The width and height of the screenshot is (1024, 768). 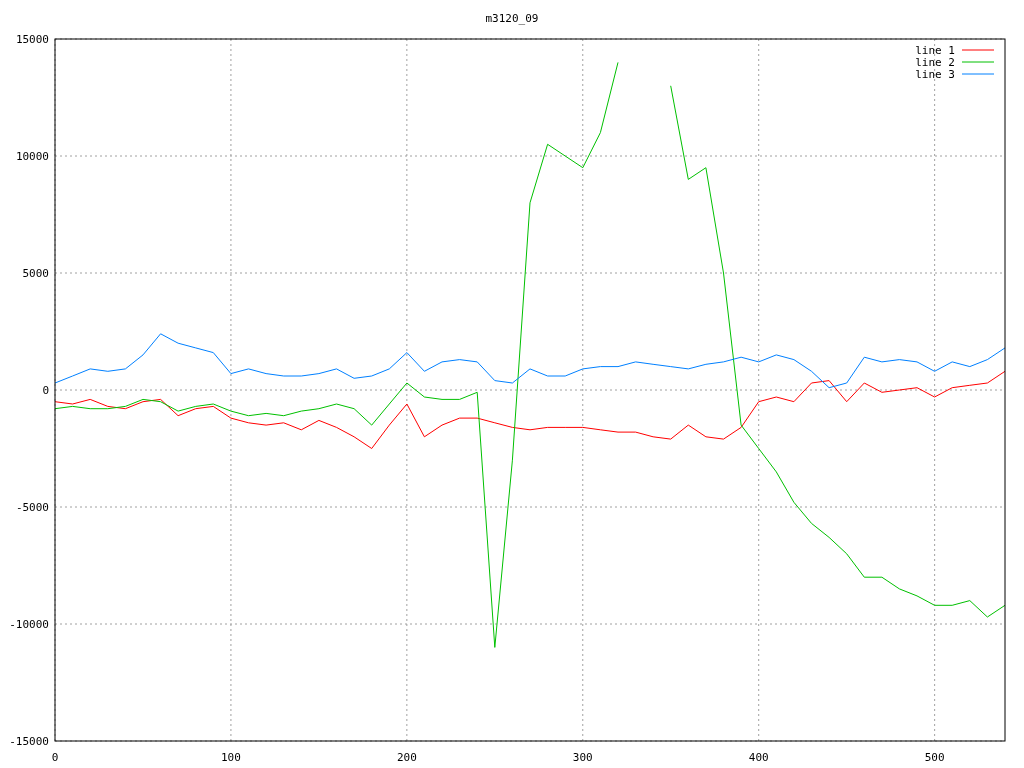 I want to click on legend-label: line 3, so click(x=935, y=74).